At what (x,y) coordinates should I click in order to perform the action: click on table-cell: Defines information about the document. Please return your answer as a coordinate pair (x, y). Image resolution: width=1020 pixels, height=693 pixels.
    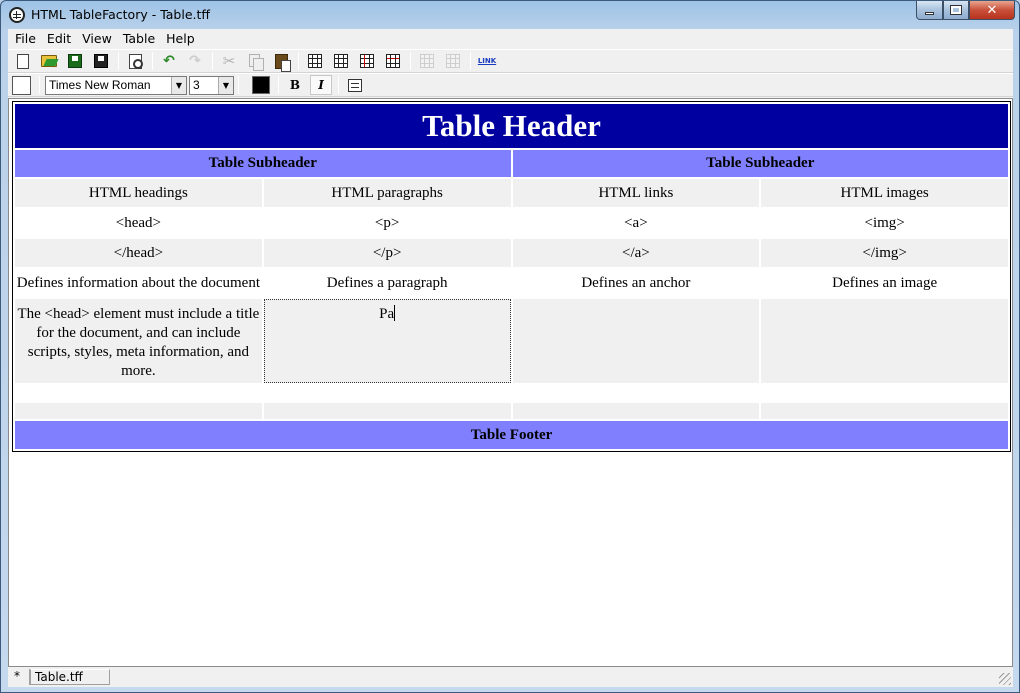
    Looking at the image, I should click on (138, 283).